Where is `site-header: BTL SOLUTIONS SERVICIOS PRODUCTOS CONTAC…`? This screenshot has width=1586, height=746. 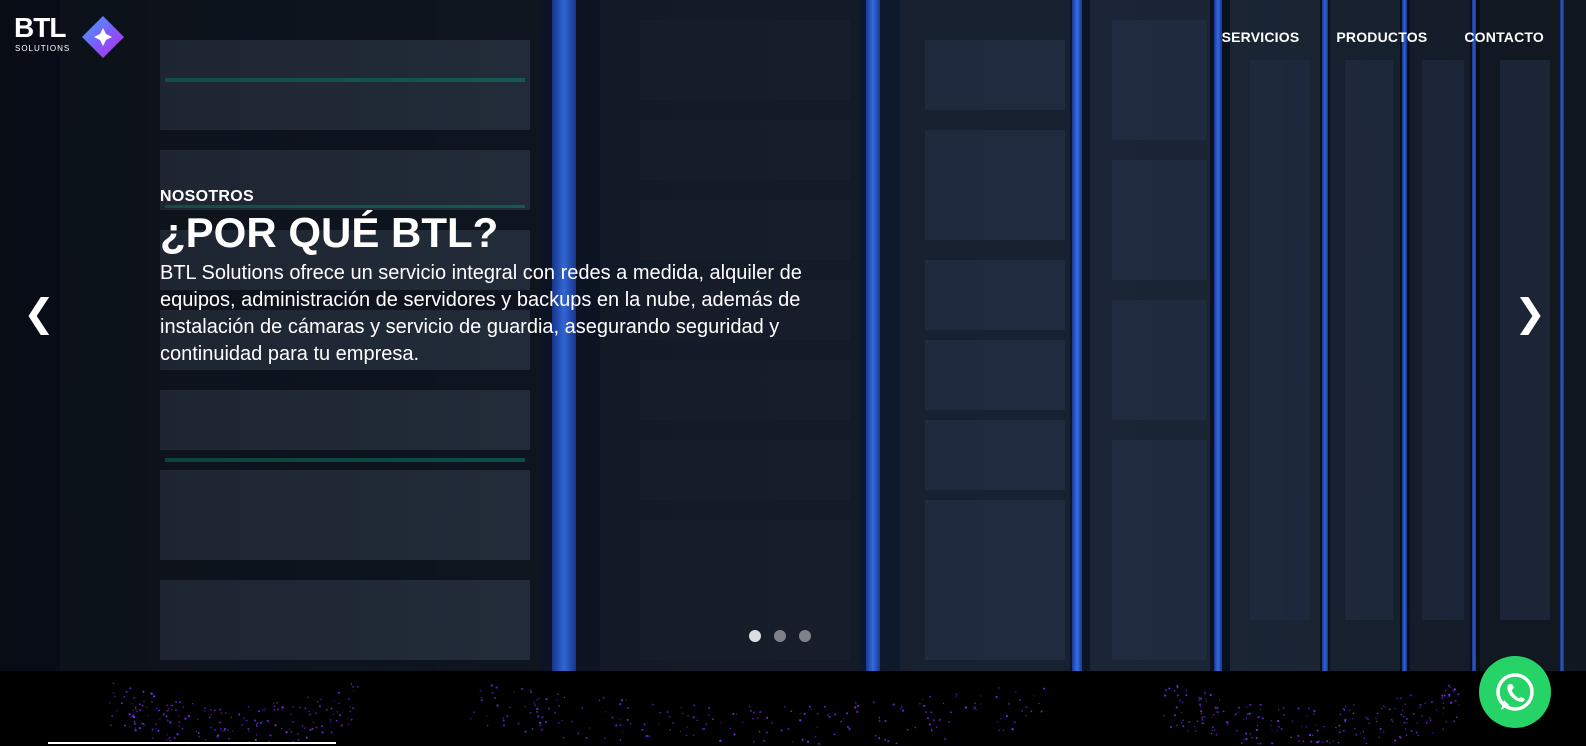 site-header: BTL SOLUTIONS SERVICIOS PRODUCTOS CONTAC… is located at coordinates (793, 36).